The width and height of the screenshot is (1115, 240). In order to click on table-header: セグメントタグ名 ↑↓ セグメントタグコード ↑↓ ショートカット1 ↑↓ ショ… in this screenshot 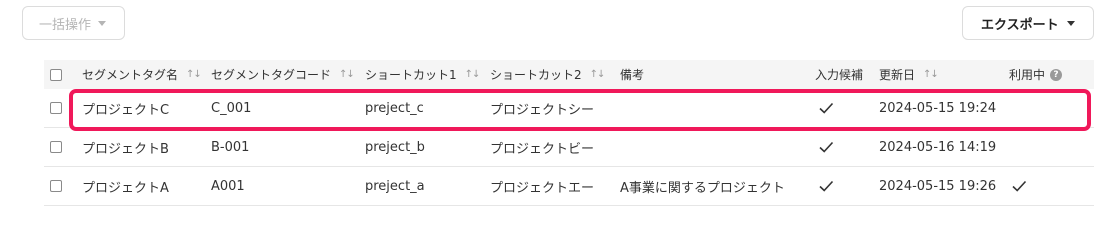, I will do `click(569, 74)`.